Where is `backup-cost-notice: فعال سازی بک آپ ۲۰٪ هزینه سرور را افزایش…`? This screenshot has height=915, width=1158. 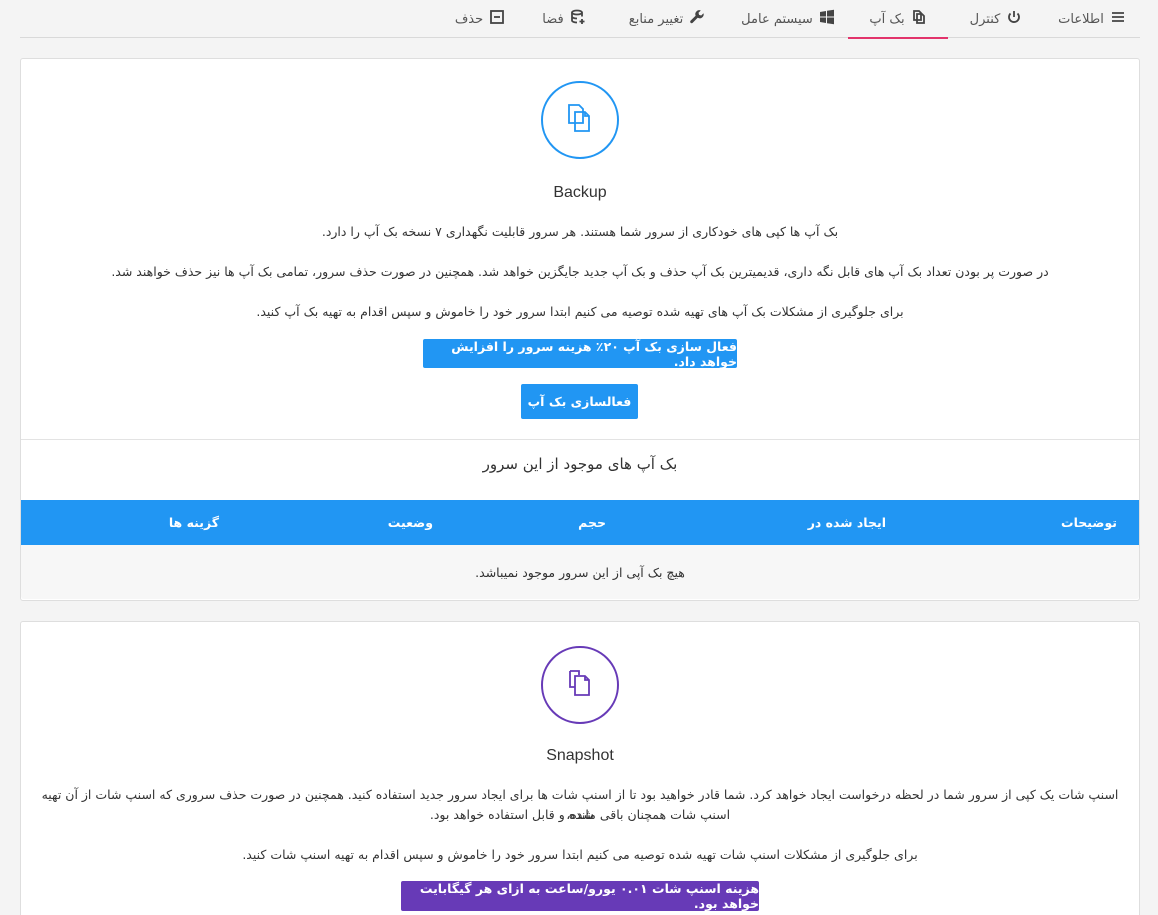 backup-cost-notice: فعال سازی بک آپ ۲۰٪ هزینه سرور را افزایش… is located at coordinates (580, 354).